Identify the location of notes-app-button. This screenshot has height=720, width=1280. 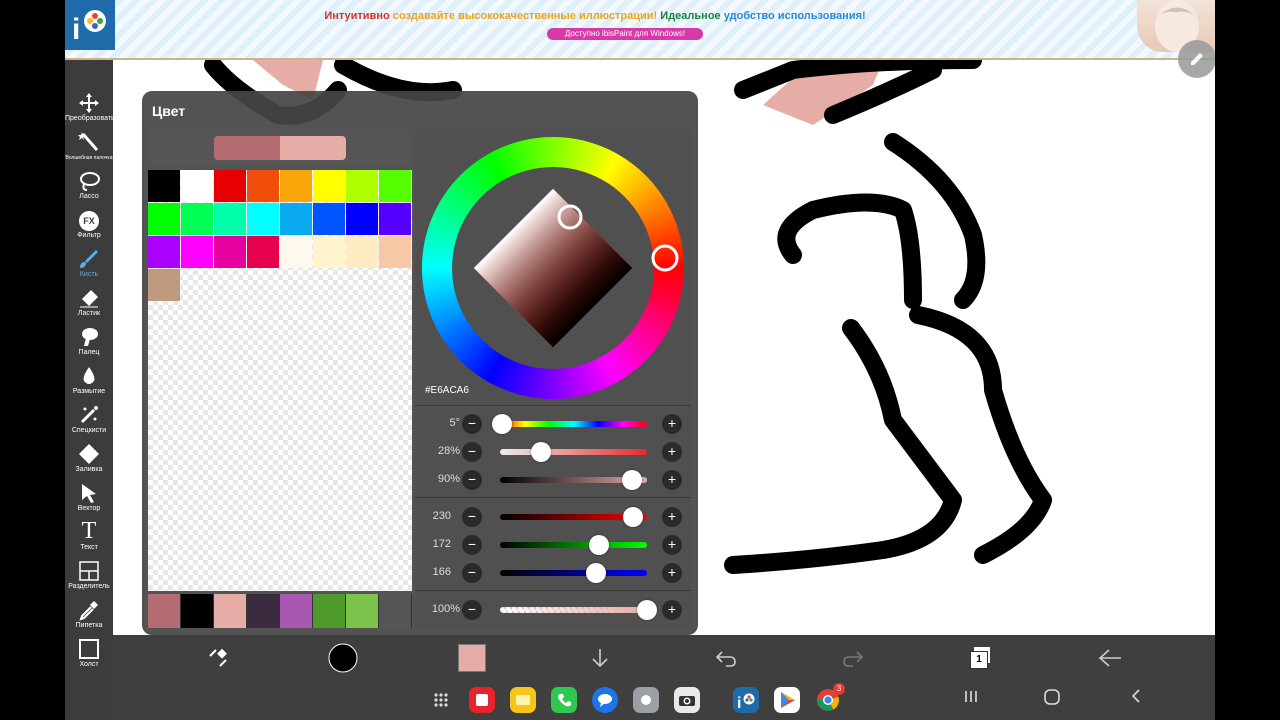
(482, 700).